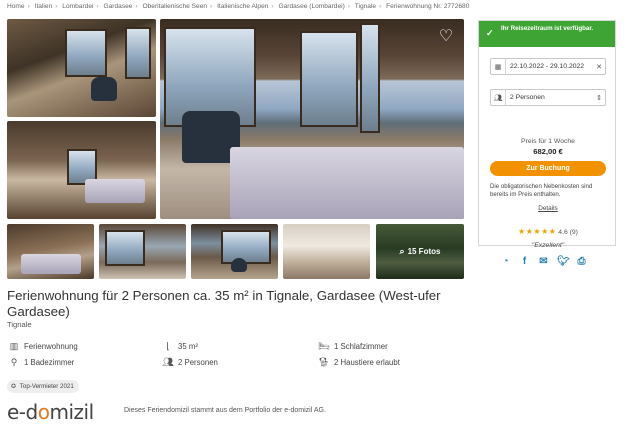  I want to click on rating-word: "Exzellent", so click(548, 245).